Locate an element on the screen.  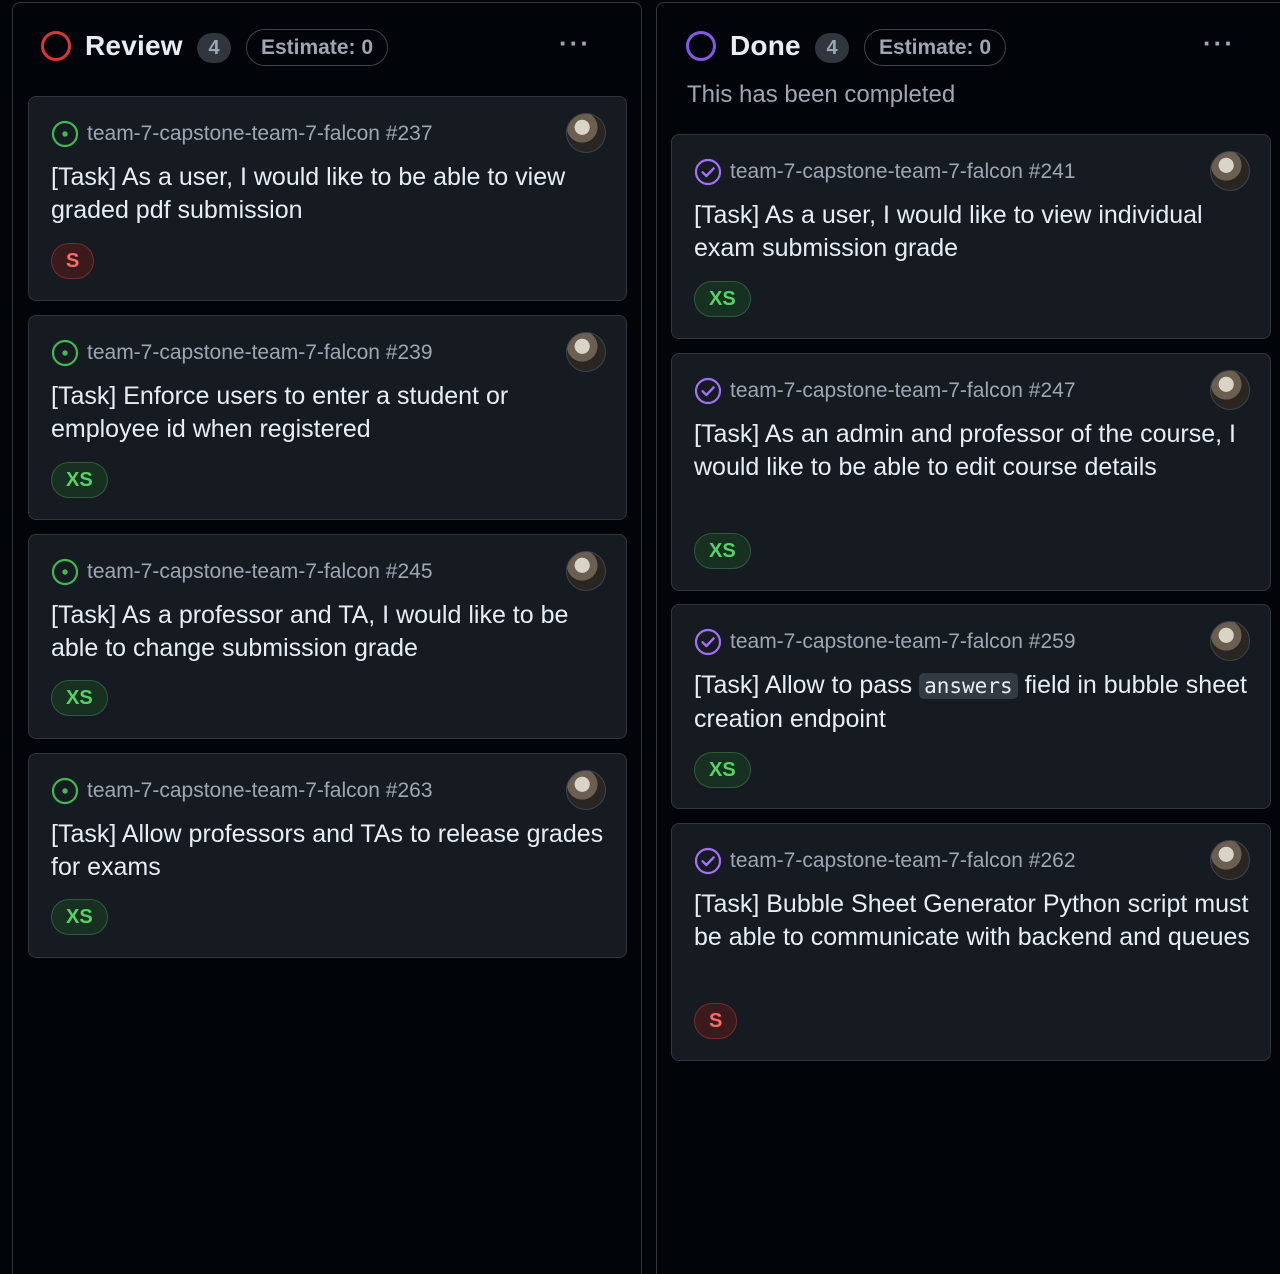
issue-reference: team-7-capstone-team-7-falcon #259 is located at coordinates (885, 642).